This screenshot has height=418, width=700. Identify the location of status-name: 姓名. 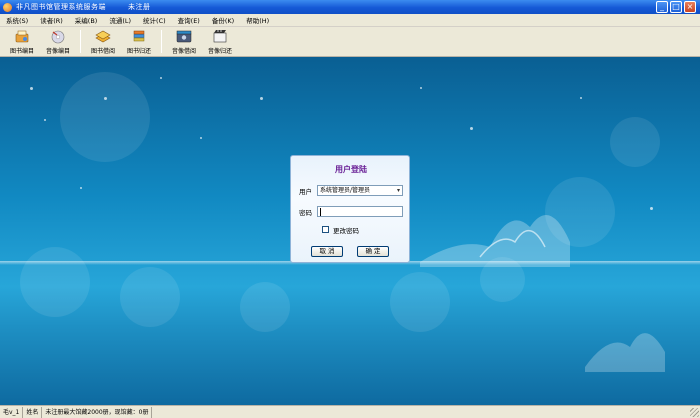
(33, 412).